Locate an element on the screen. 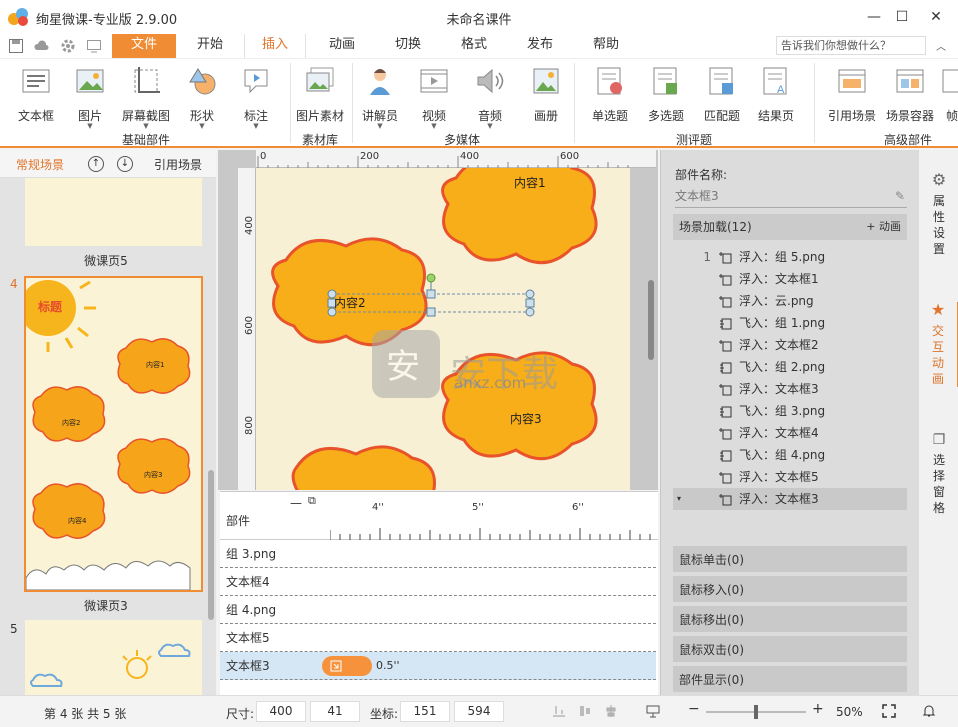 This screenshot has height=727, width=958. event-mouse-double-click: 鼠标双击(0) is located at coordinates (790, 650).